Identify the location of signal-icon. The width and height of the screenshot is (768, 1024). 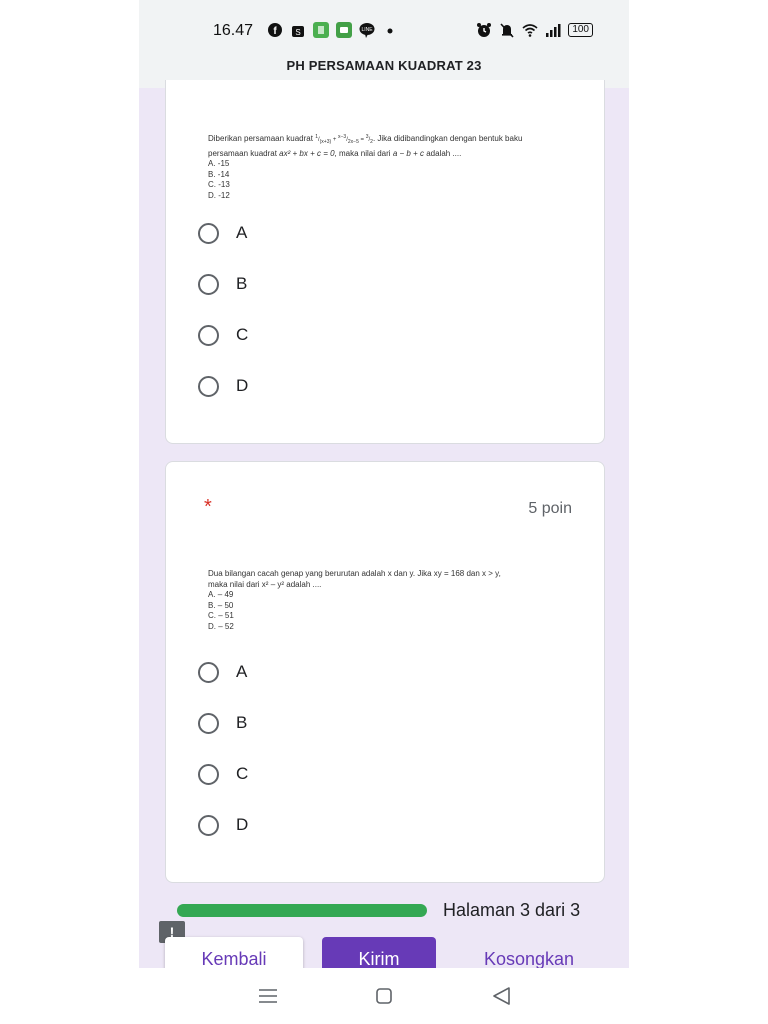
(553, 30).